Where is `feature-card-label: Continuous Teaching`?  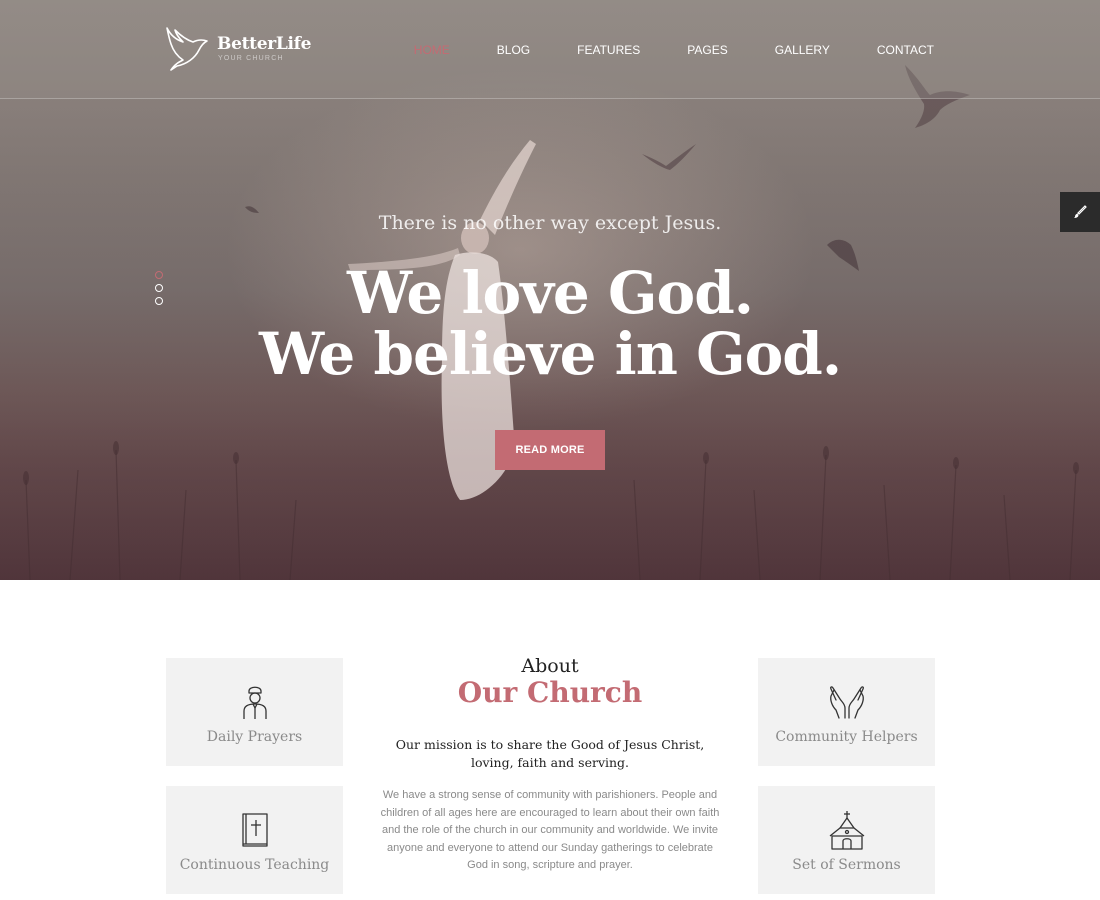 feature-card-label: Continuous Teaching is located at coordinates (254, 865).